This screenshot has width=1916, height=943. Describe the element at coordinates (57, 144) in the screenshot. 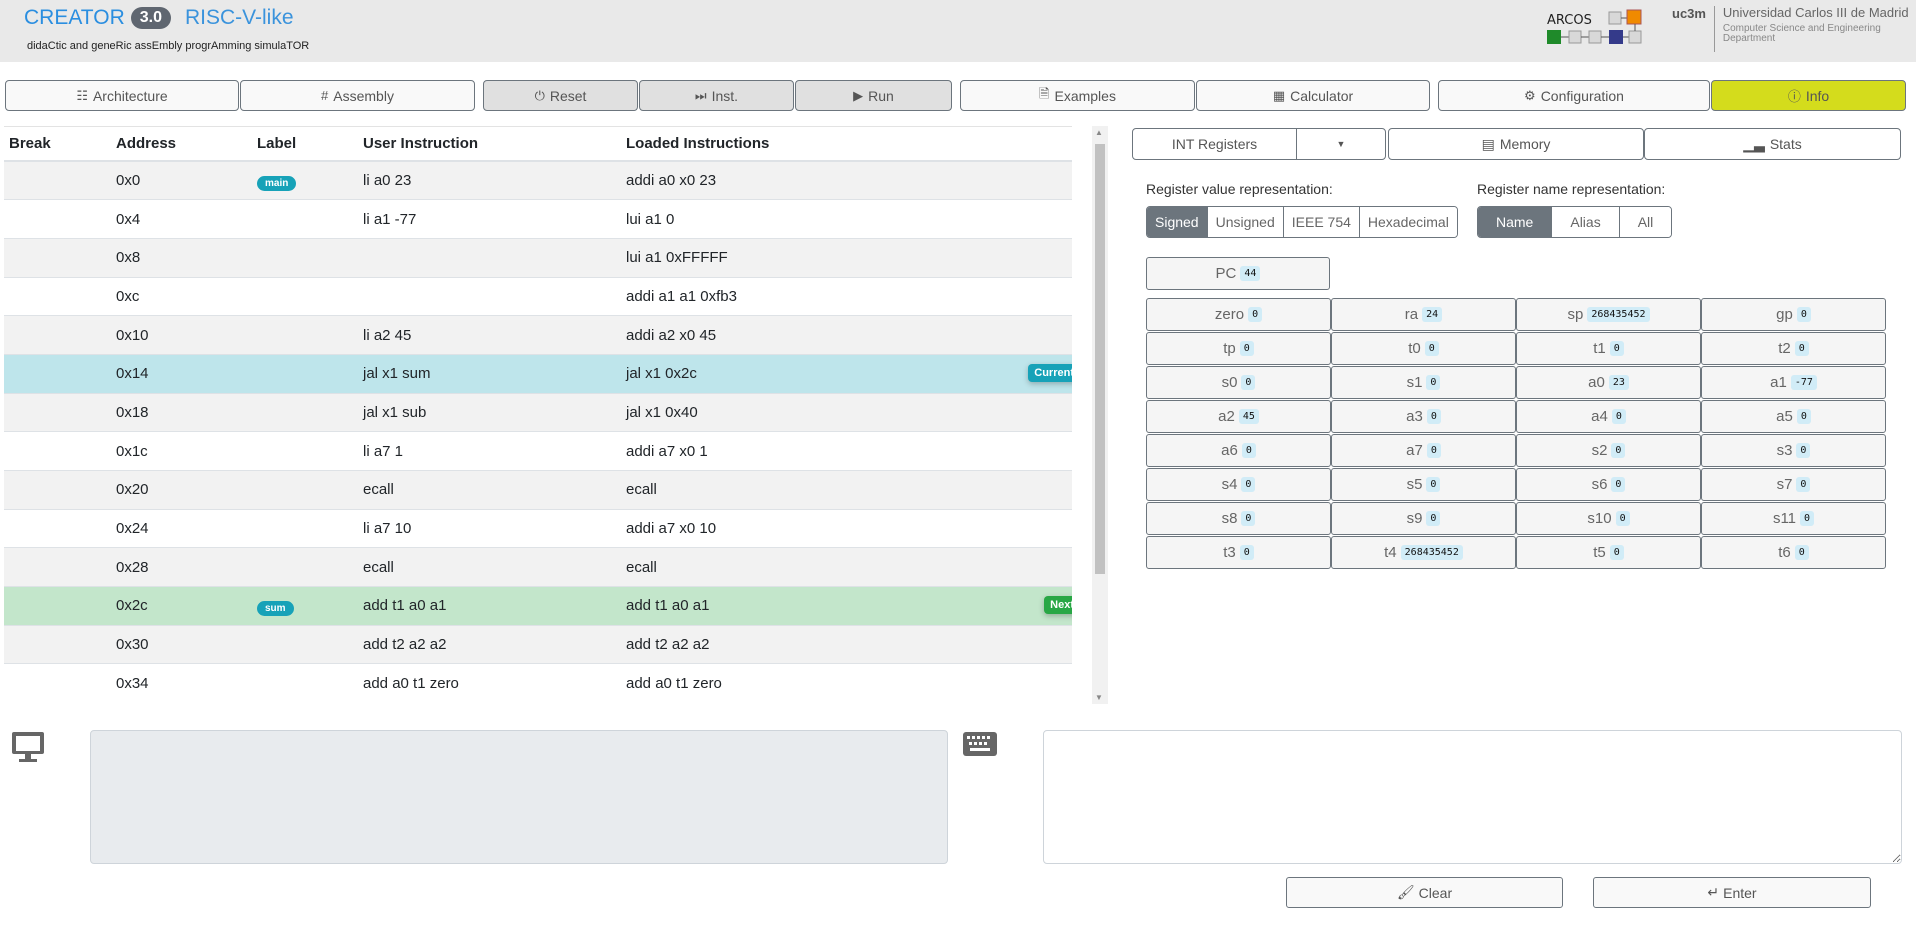

I see `header-break: Break` at that location.